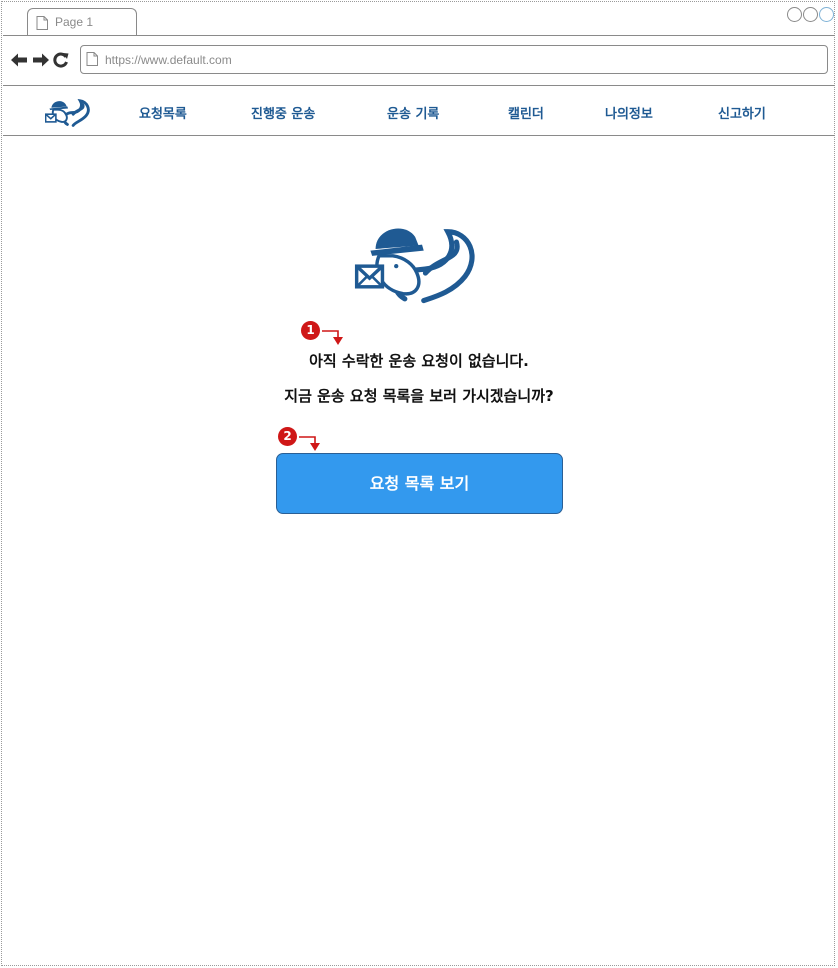 The width and height of the screenshot is (838, 968). I want to click on tab-title: Page 1, so click(74, 22).